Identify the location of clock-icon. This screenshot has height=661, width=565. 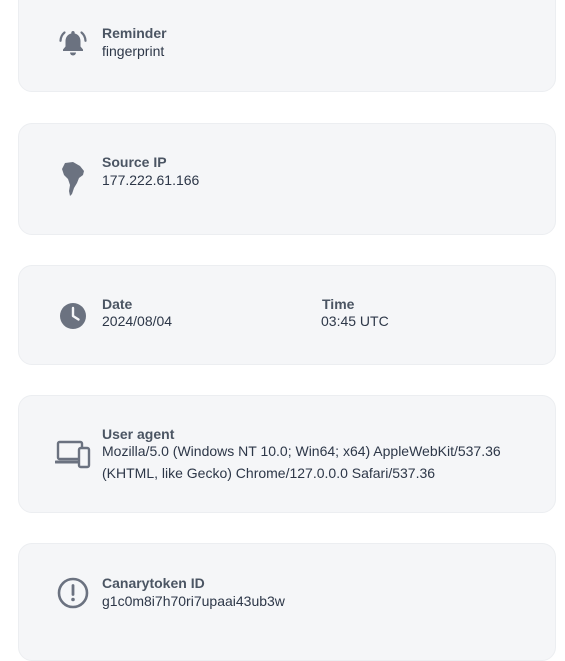
(73, 316).